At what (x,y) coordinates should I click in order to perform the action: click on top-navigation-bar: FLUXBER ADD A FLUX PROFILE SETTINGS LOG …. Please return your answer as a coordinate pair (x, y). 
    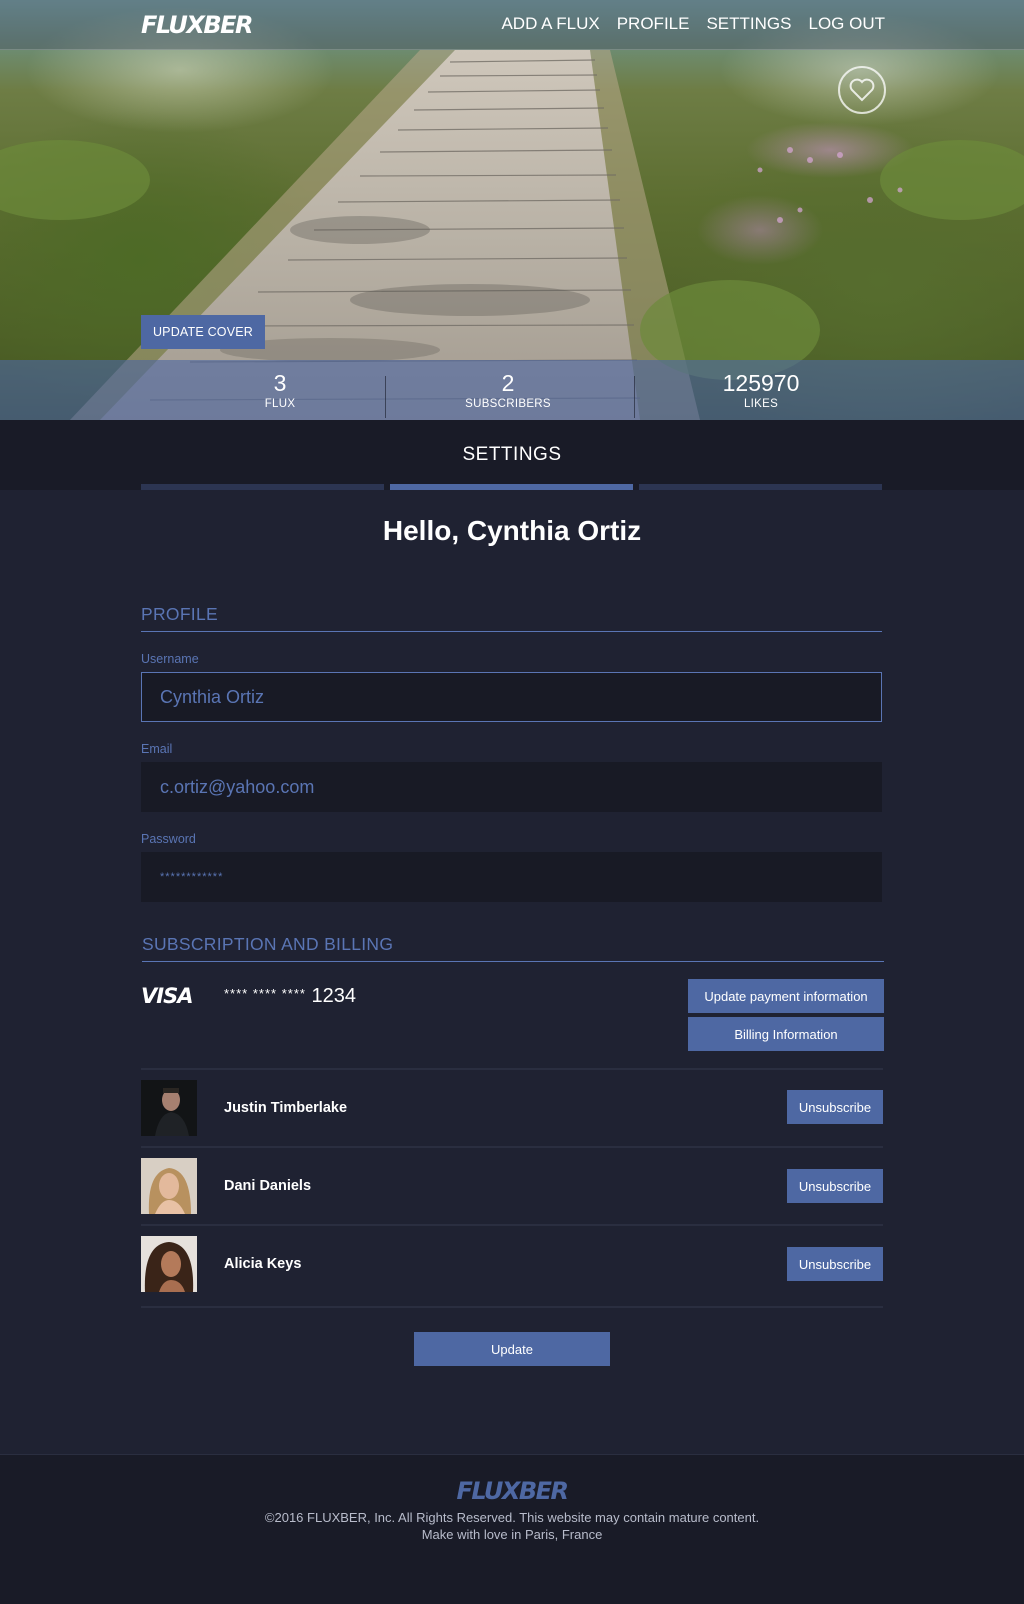
    Looking at the image, I should click on (512, 25).